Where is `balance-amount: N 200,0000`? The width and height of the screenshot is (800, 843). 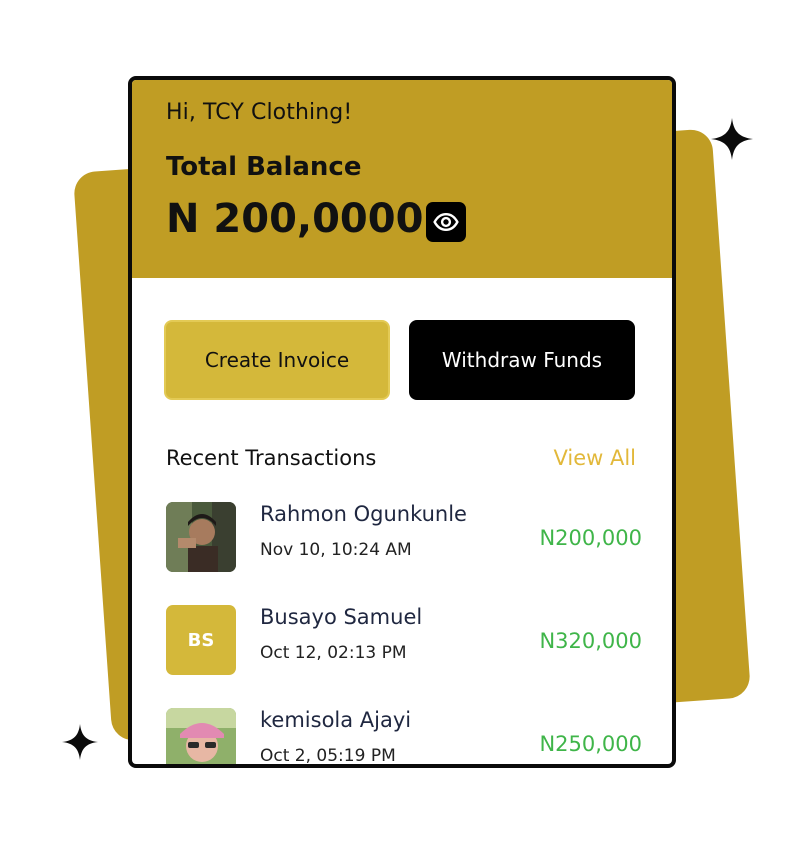 balance-amount: N 200,0000 is located at coordinates (295, 219).